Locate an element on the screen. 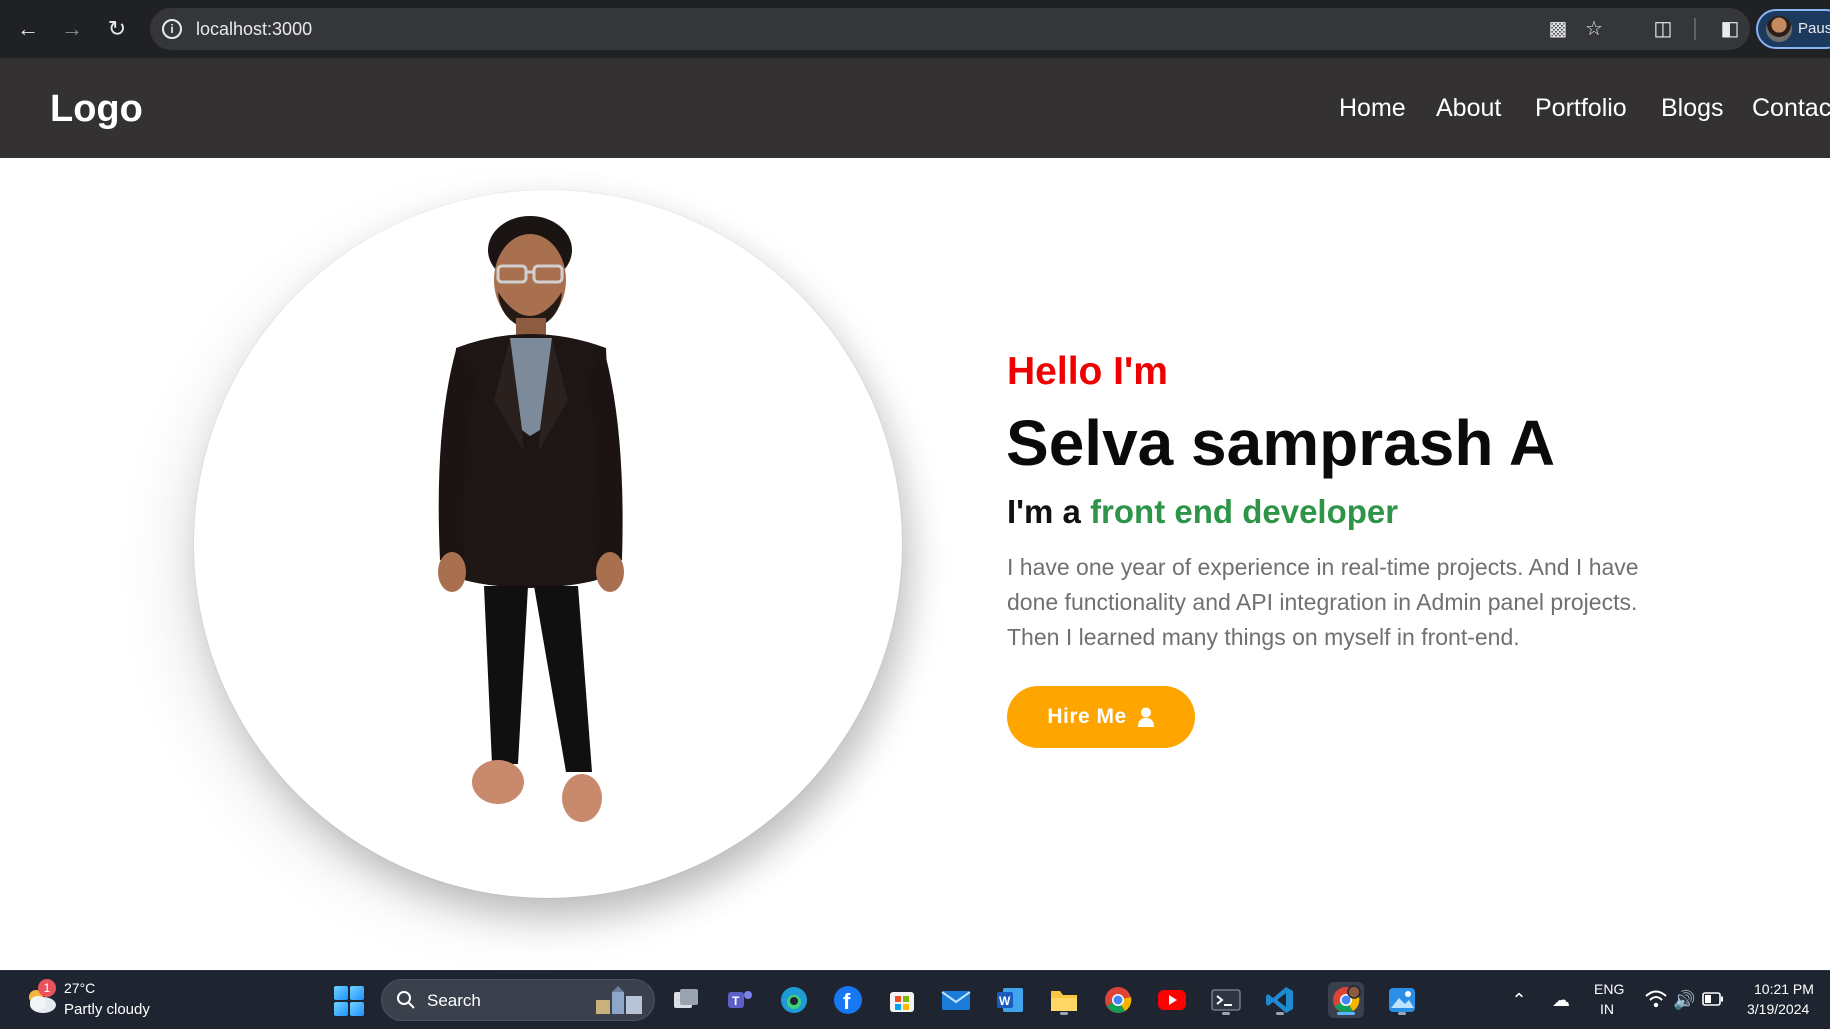  file-explorer-icon is located at coordinates (1064, 1000).